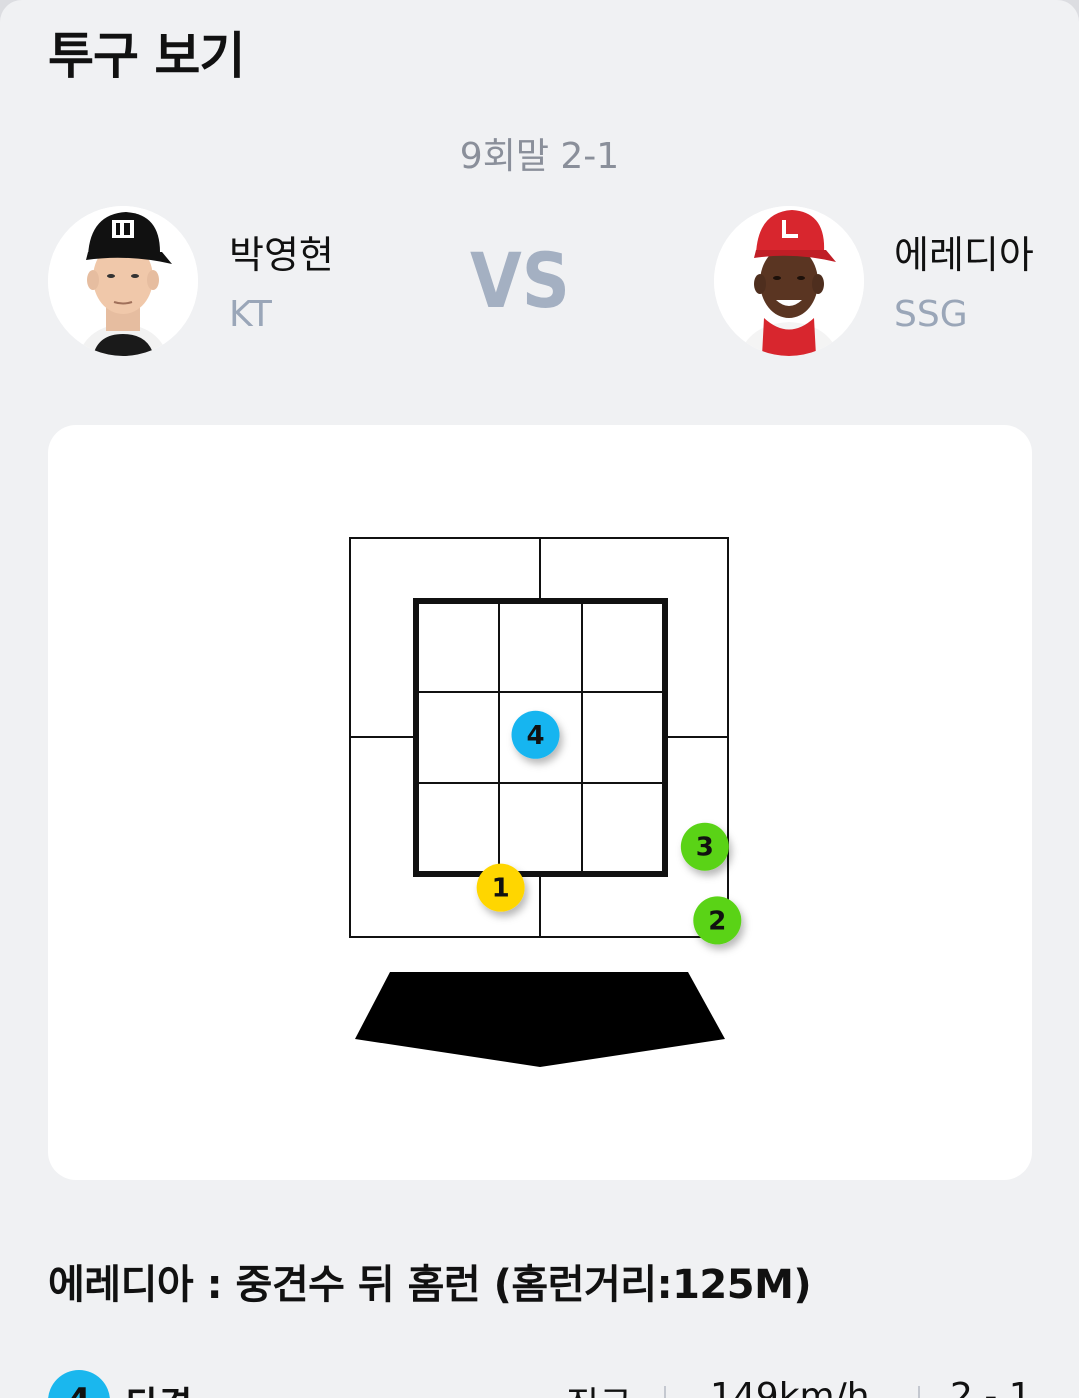 Image resolution: width=1079 pixels, height=1398 pixels. What do you see at coordinates (931, 314) in the screenshot?
I see `batter-team: SSG` at bounding box center [931, 314].